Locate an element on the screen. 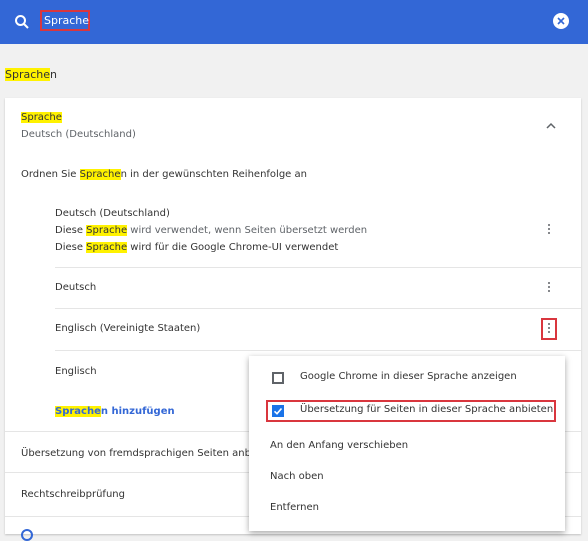  checkbox-show-ui is located at coordinates (278, 378).